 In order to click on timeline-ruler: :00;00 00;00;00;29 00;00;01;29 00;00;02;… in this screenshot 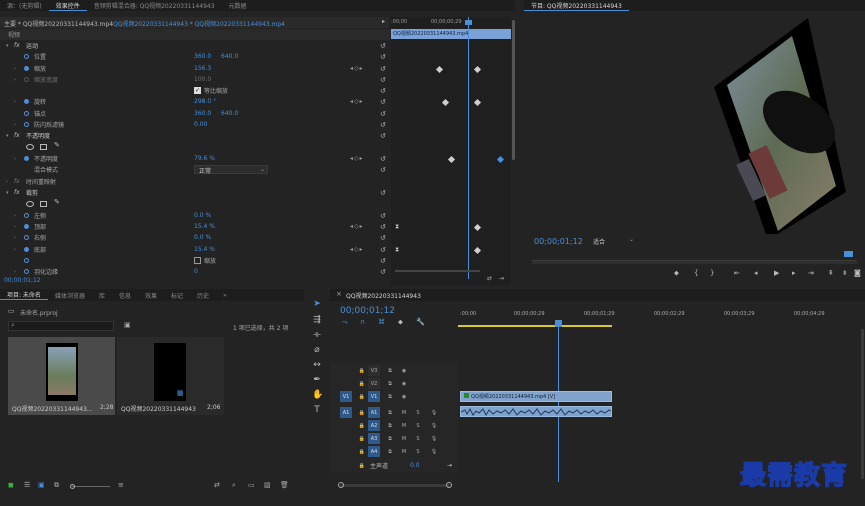, I will do `click(661, 318)`.